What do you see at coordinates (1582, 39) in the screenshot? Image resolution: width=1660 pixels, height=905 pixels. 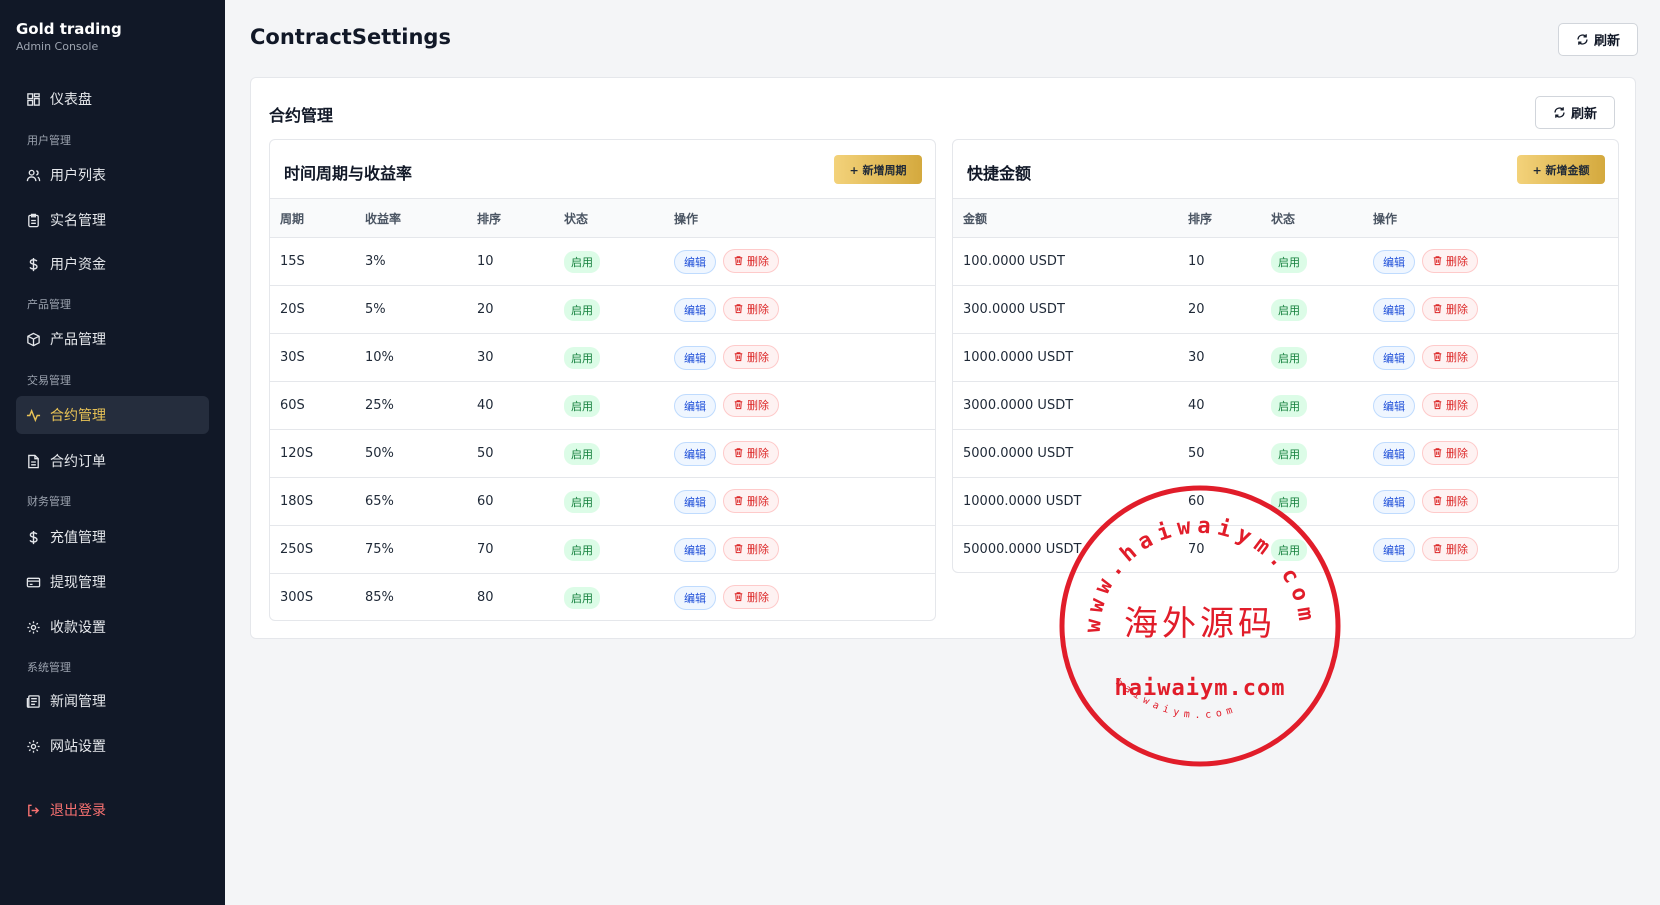 I see `refresh-icon` at bounding box center [1582, 39].